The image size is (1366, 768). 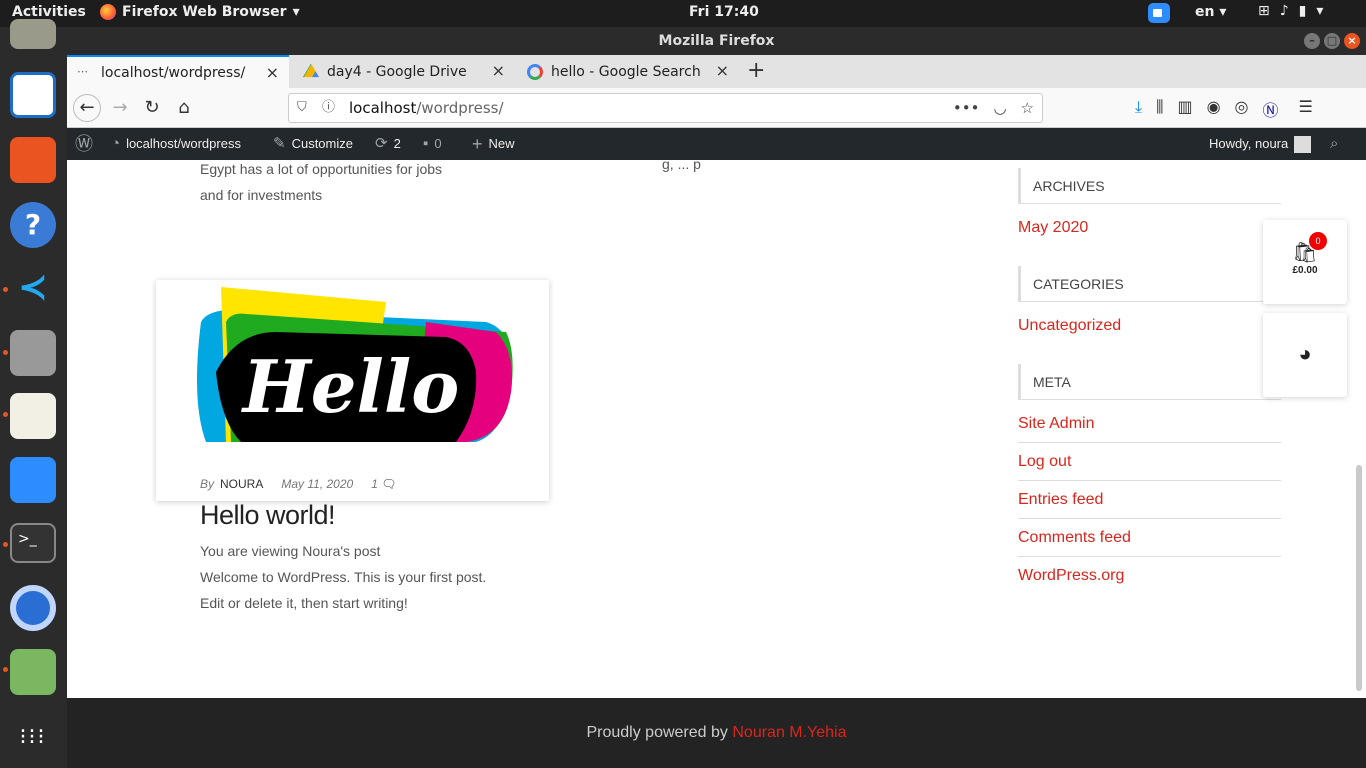 What do you see at coordinates (1334, 144) in the screenshot?
I see `wp-search-icon: ⌕` at bounding box center [1334, 144].